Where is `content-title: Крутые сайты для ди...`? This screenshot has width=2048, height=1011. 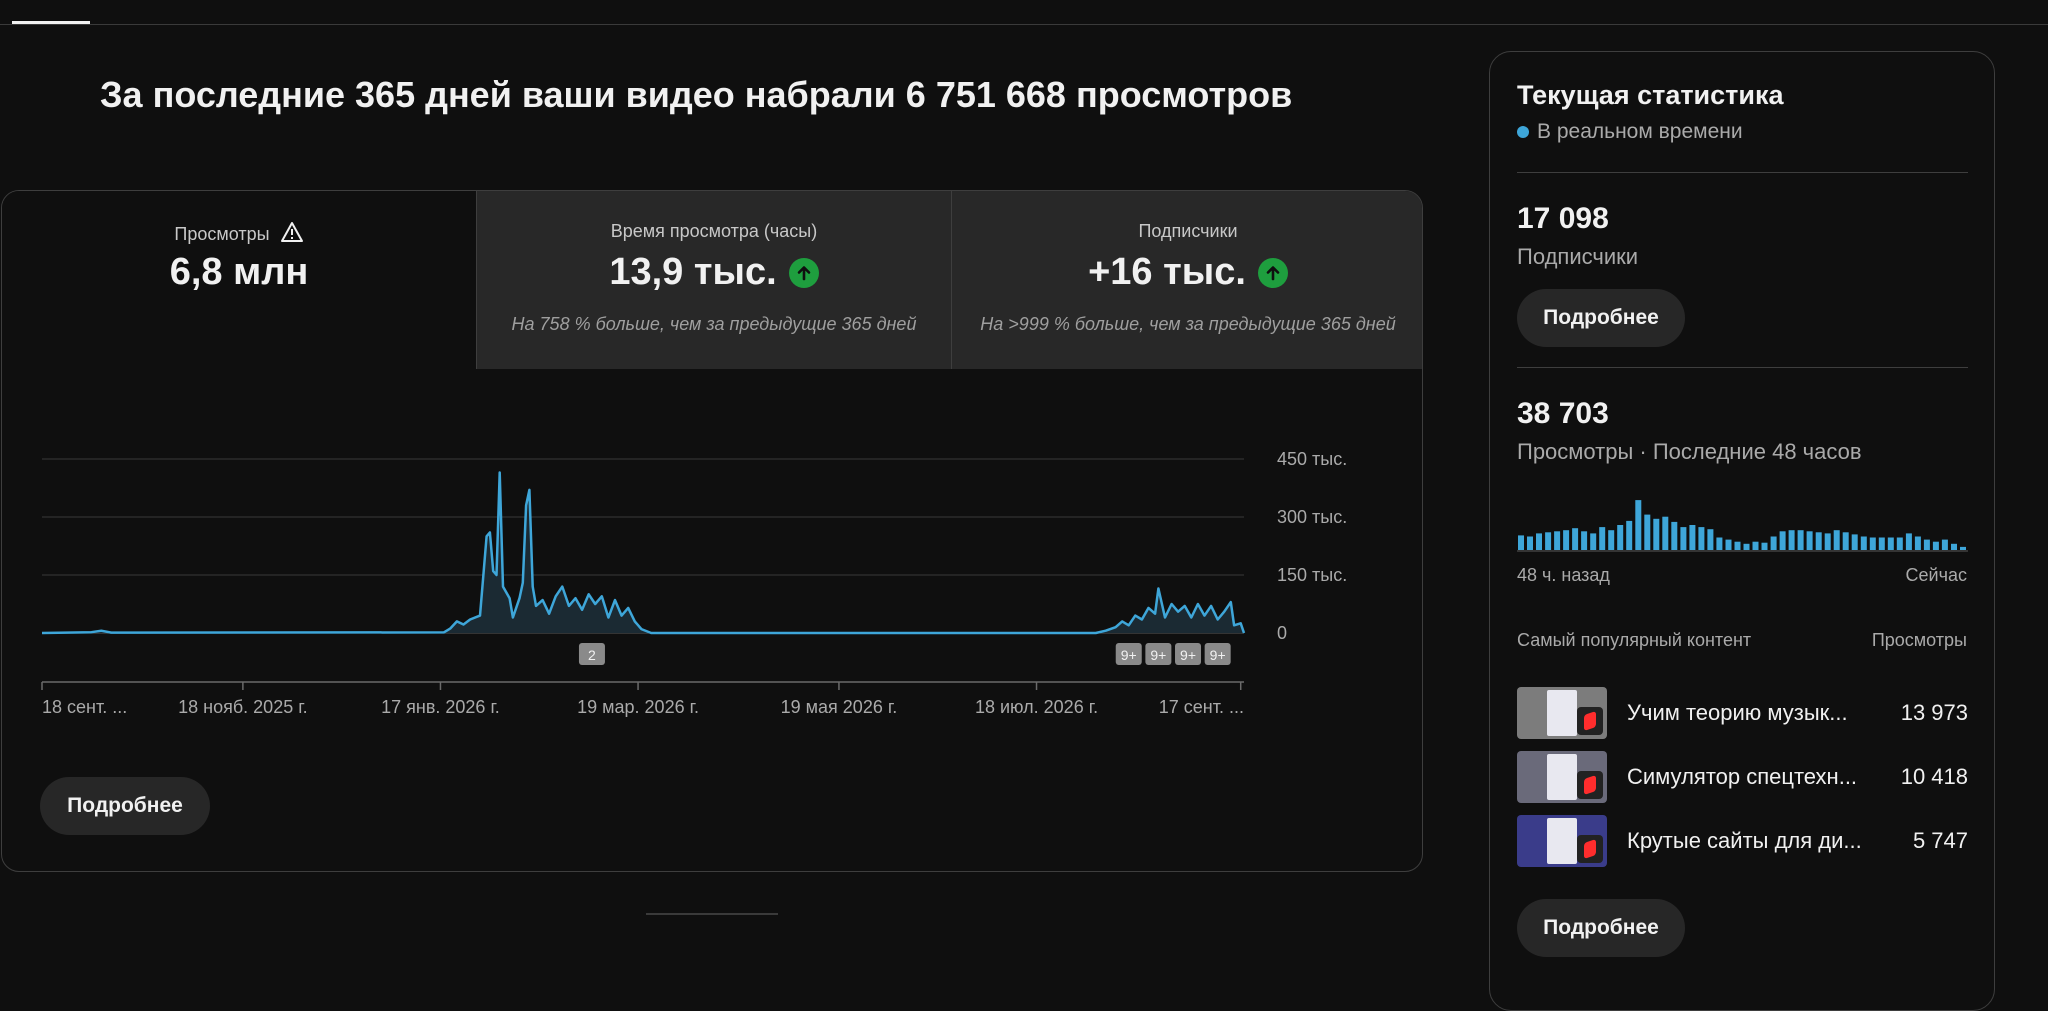
content-title: Крутые сайты для ди... is located at coordinates (1744, 840).